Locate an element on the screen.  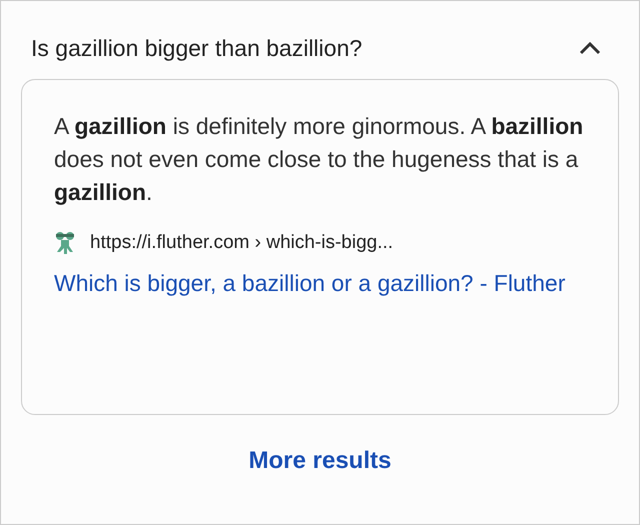
chevron-up-icon is located at coordinates (590, 48).